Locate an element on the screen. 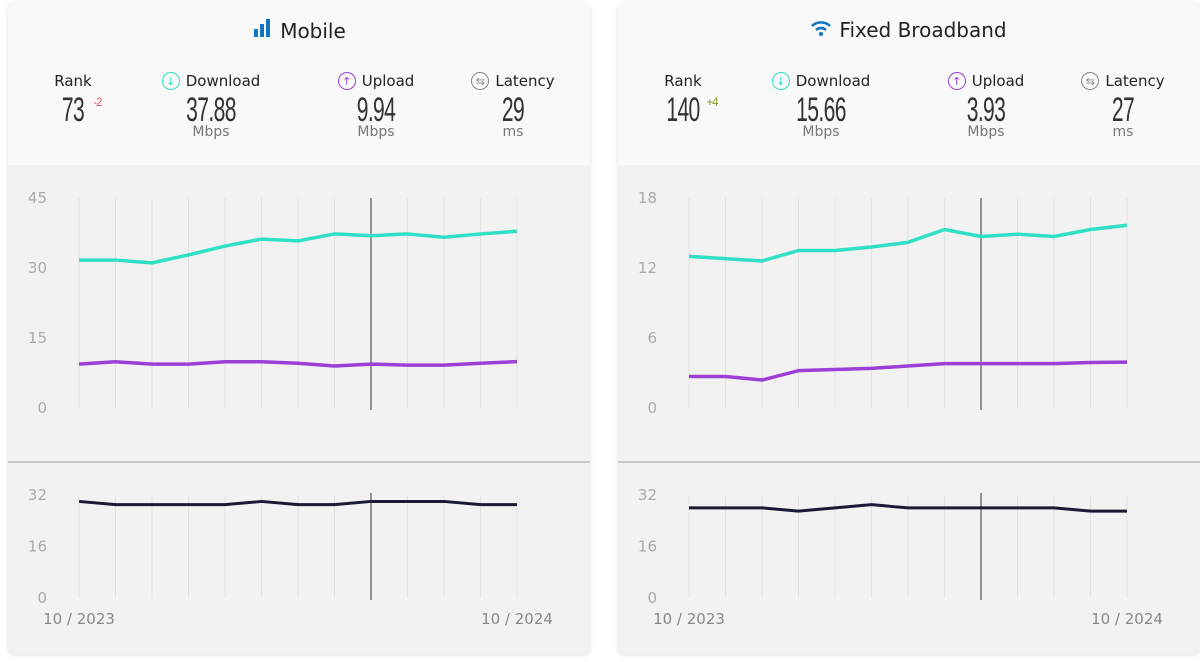  upload-value: 9.94 is located at coordinates (376, 110).